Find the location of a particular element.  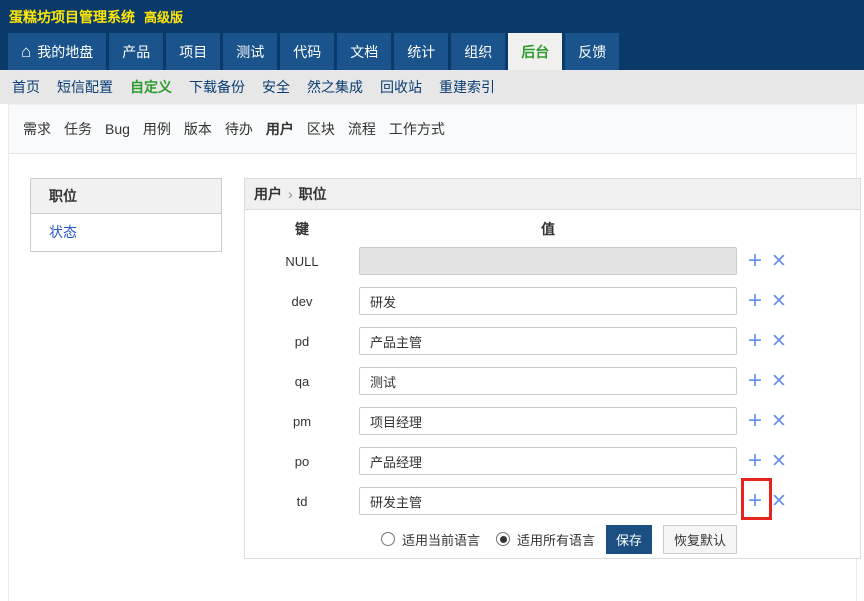

module-item-build: 版本 is located at coordinates (198, 129).